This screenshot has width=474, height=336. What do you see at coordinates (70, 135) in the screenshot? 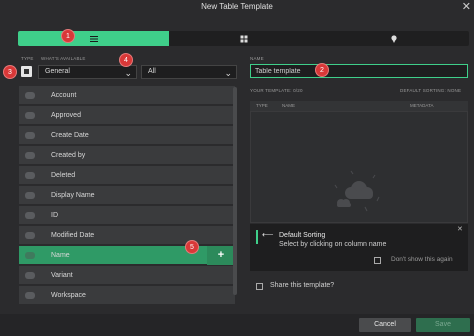
I see `field-label: Create Date` at bounding box center [70, 135].